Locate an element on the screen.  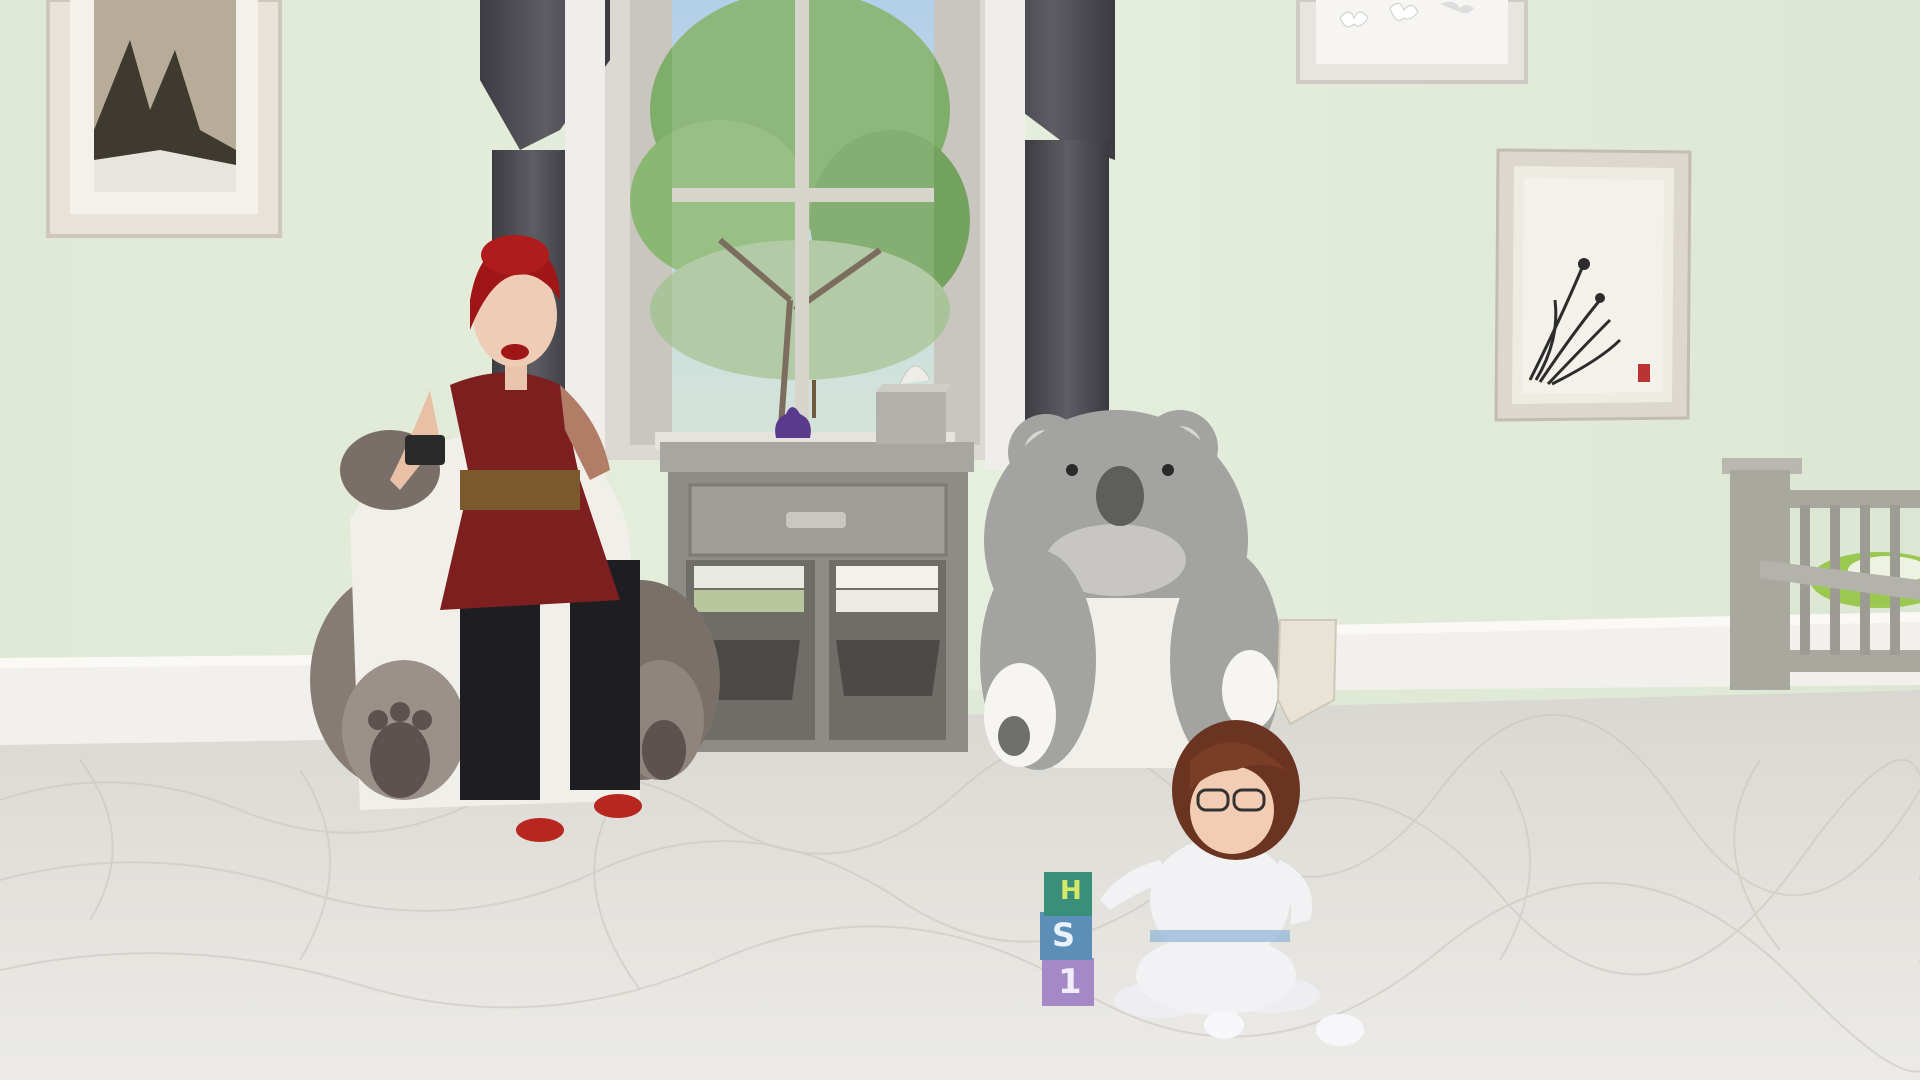
baseboard is located at coordinates (165, 700).